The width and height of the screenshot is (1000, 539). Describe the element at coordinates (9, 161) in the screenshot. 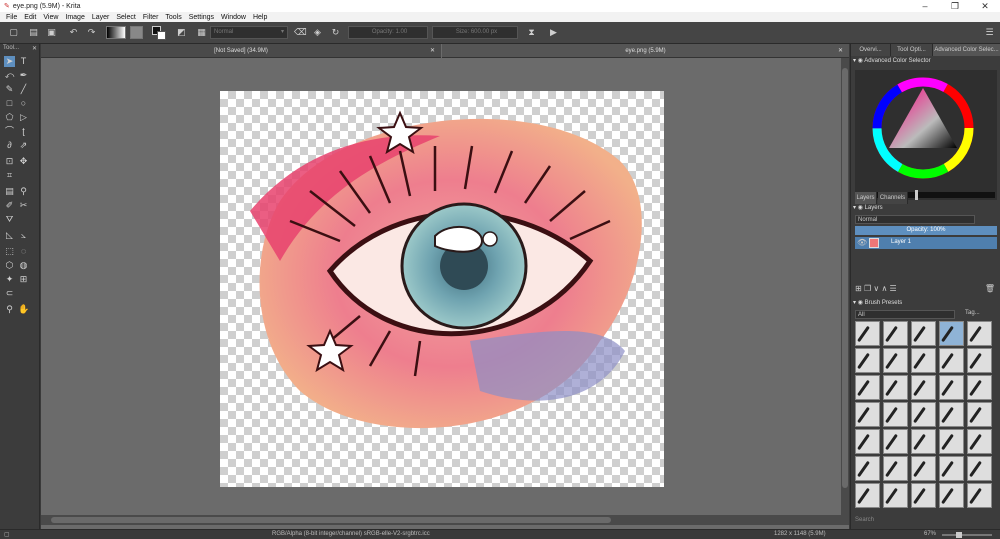

I see `transform-tool-icon: ⊡` at that location.